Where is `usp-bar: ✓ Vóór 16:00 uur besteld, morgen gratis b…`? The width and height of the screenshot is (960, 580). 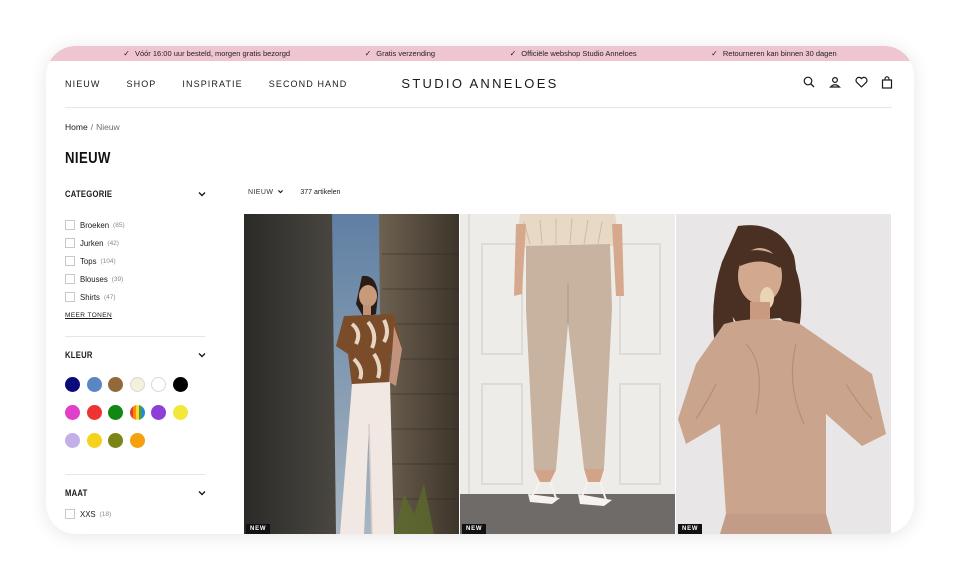
usp-bar: ✓ Vóór 16:00 uur besteld, morgen gratis b… is located at coordinates (480, 53).